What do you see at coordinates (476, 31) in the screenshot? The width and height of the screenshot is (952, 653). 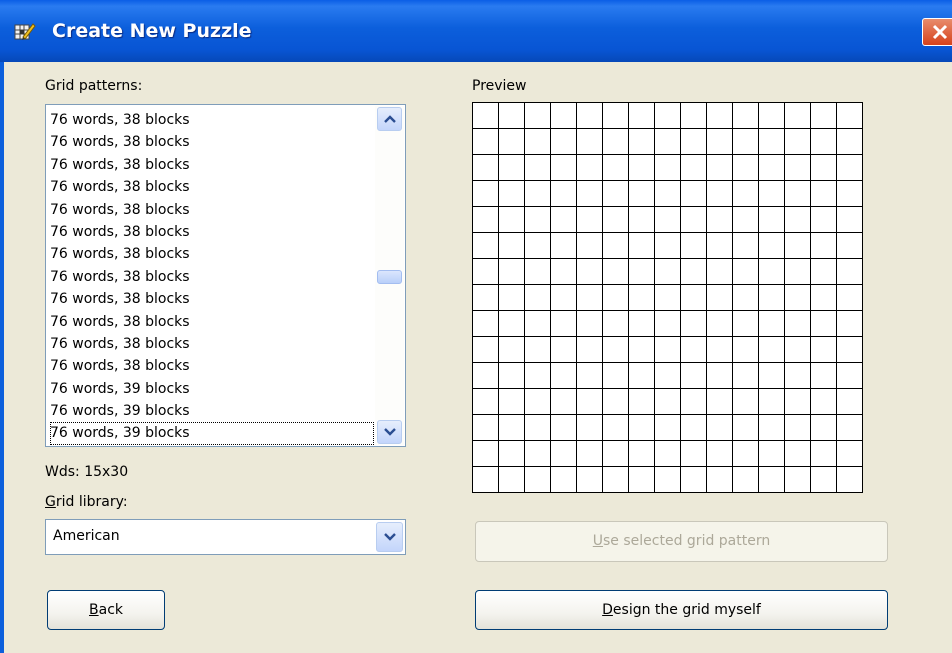 I see `title-bar: Create New Puzzle` at bounding box center [476, 31].